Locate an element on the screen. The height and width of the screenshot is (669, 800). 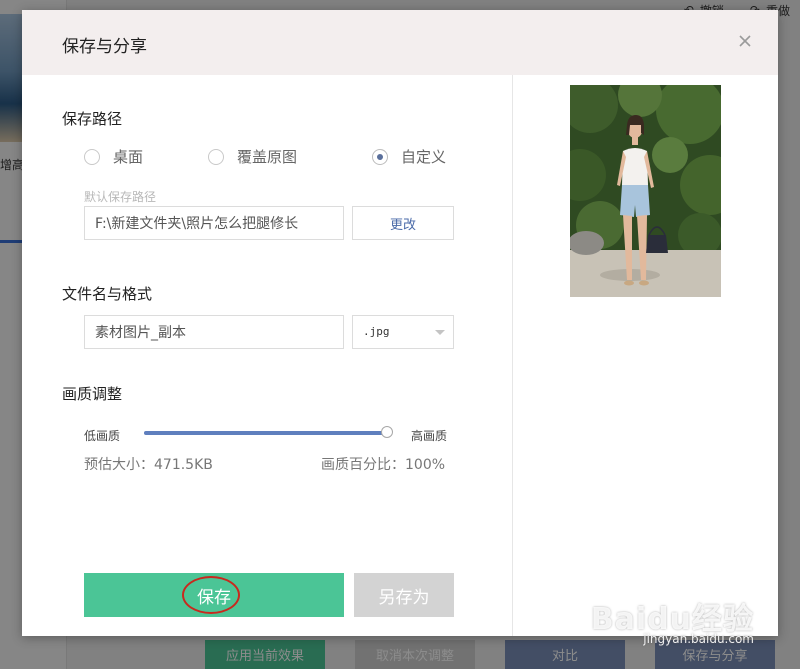
close-icon is located at coordinates (745, 41).